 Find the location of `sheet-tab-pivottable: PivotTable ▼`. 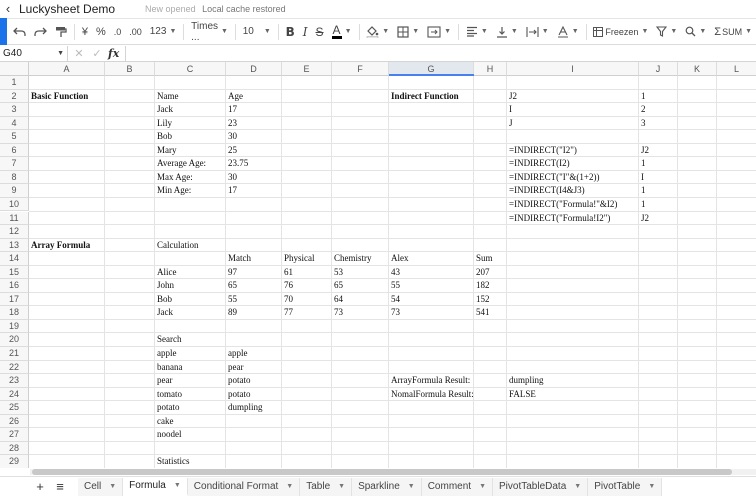

sheet-tab-pivottable: PivotTable ▼ is located at coordinates (625, 486).